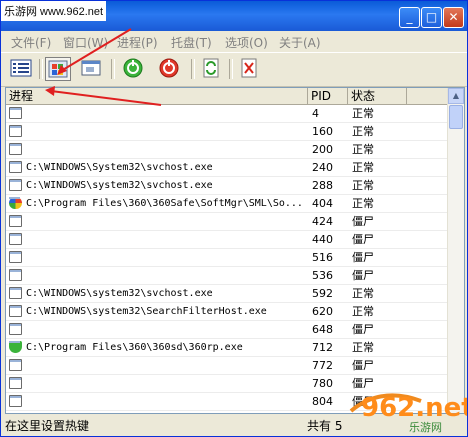  What do you see at coordinates (15, 203) in the screenshot?
I see `360-app-icon` at bounding box center [15, 203].